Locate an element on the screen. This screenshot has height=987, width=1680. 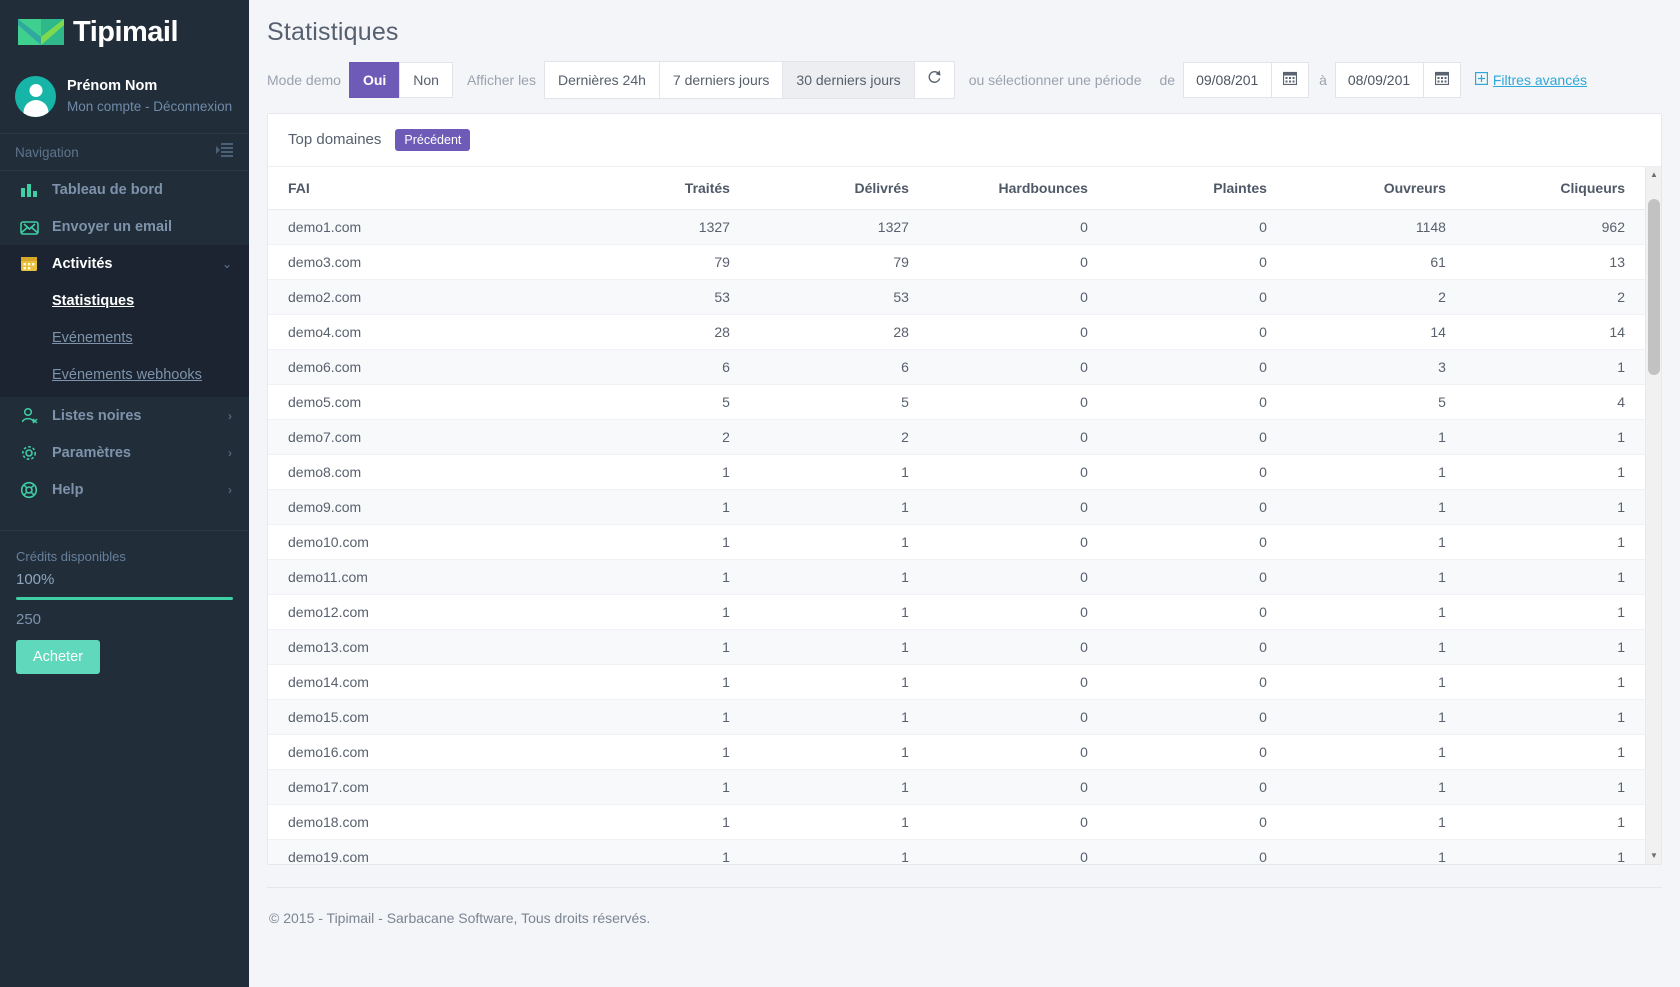
table-column-header: FAI is located at coordinates (419, 188).